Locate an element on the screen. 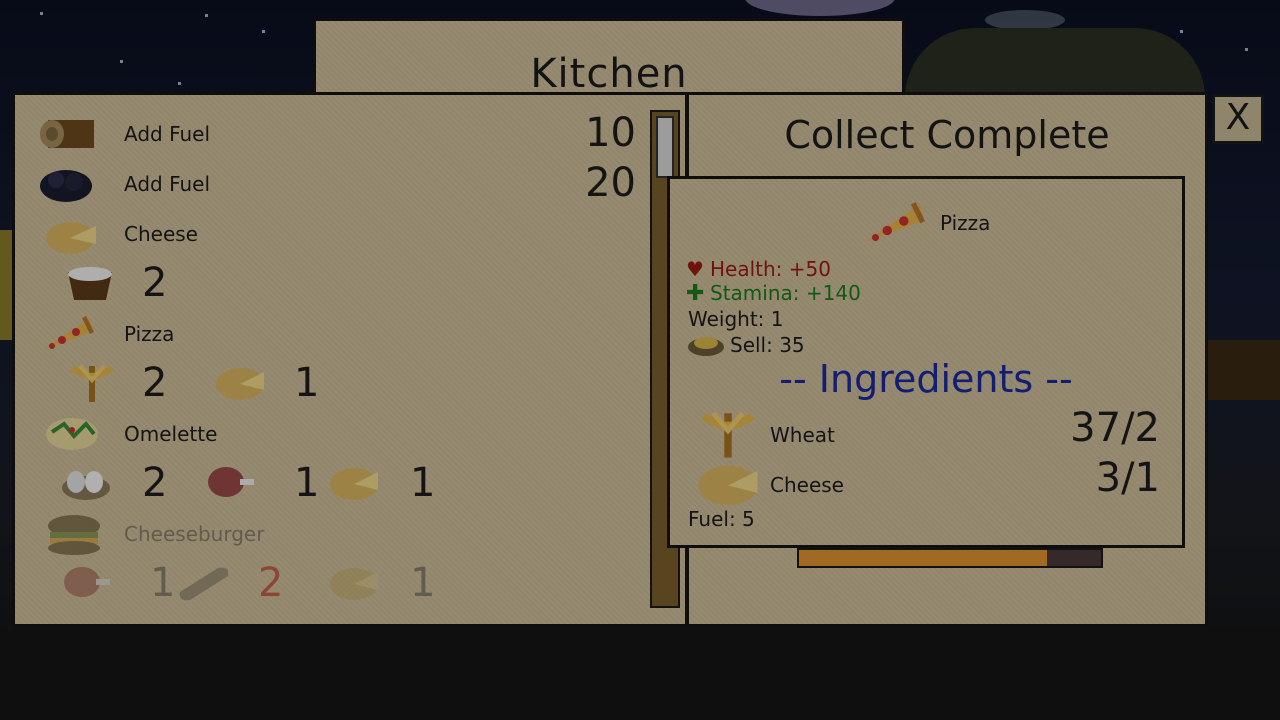  recipe-row-omelette: Omelette 2 1 1 is located at coordinates (340, 458).